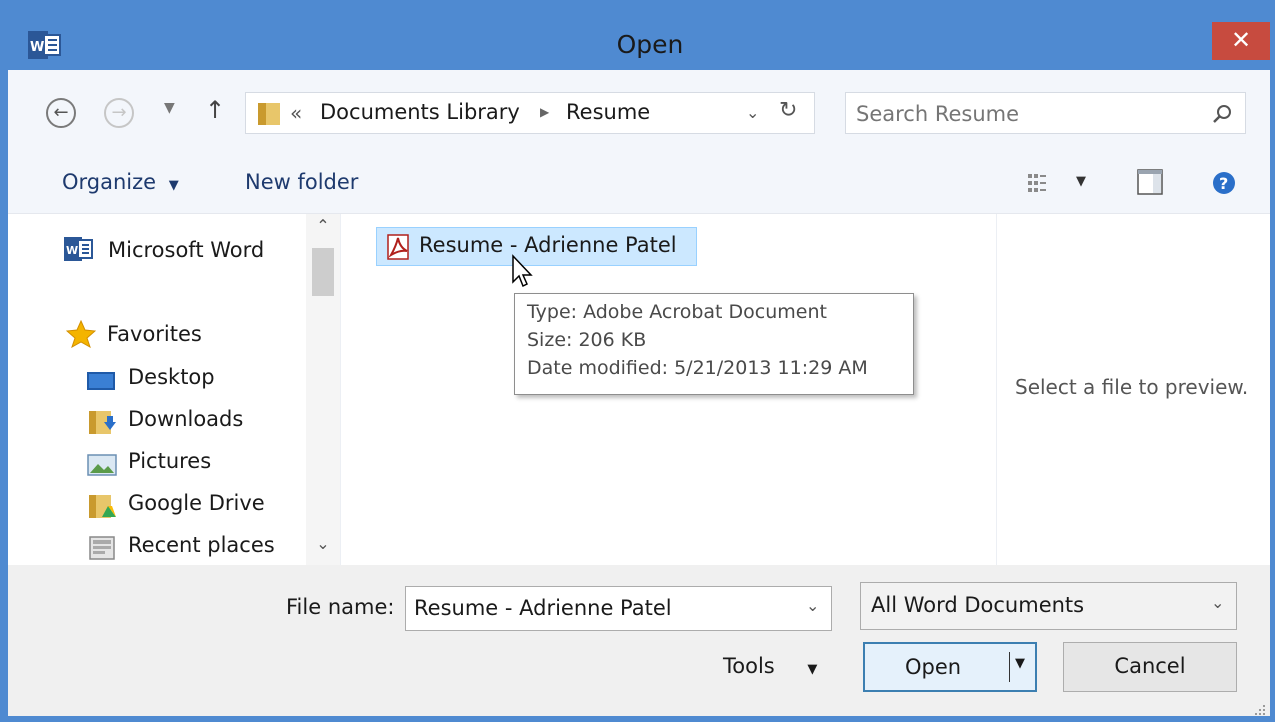  I want to click on up-button: ↑, so click(215, 110).